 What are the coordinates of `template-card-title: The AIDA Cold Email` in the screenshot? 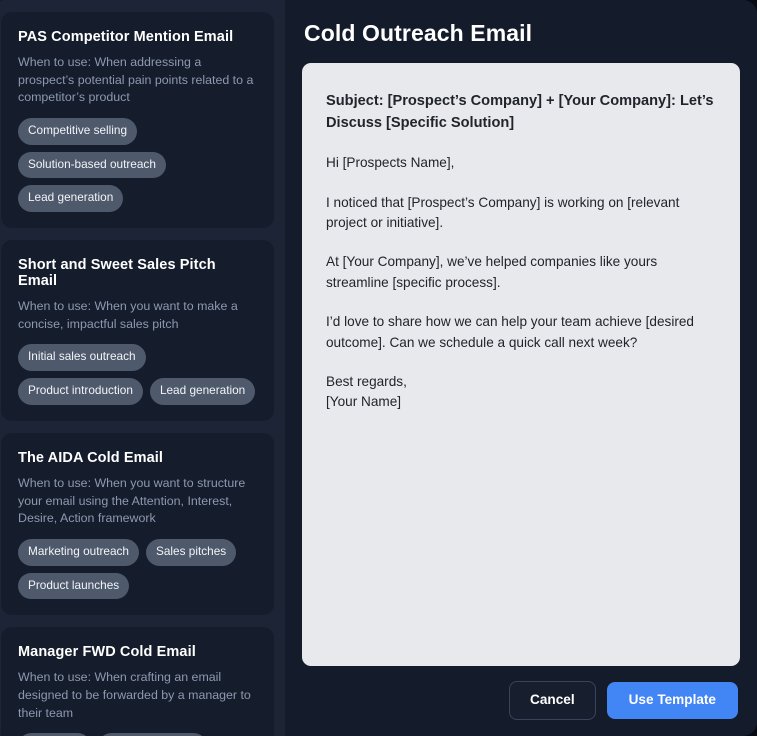 It's located at (91, 458).